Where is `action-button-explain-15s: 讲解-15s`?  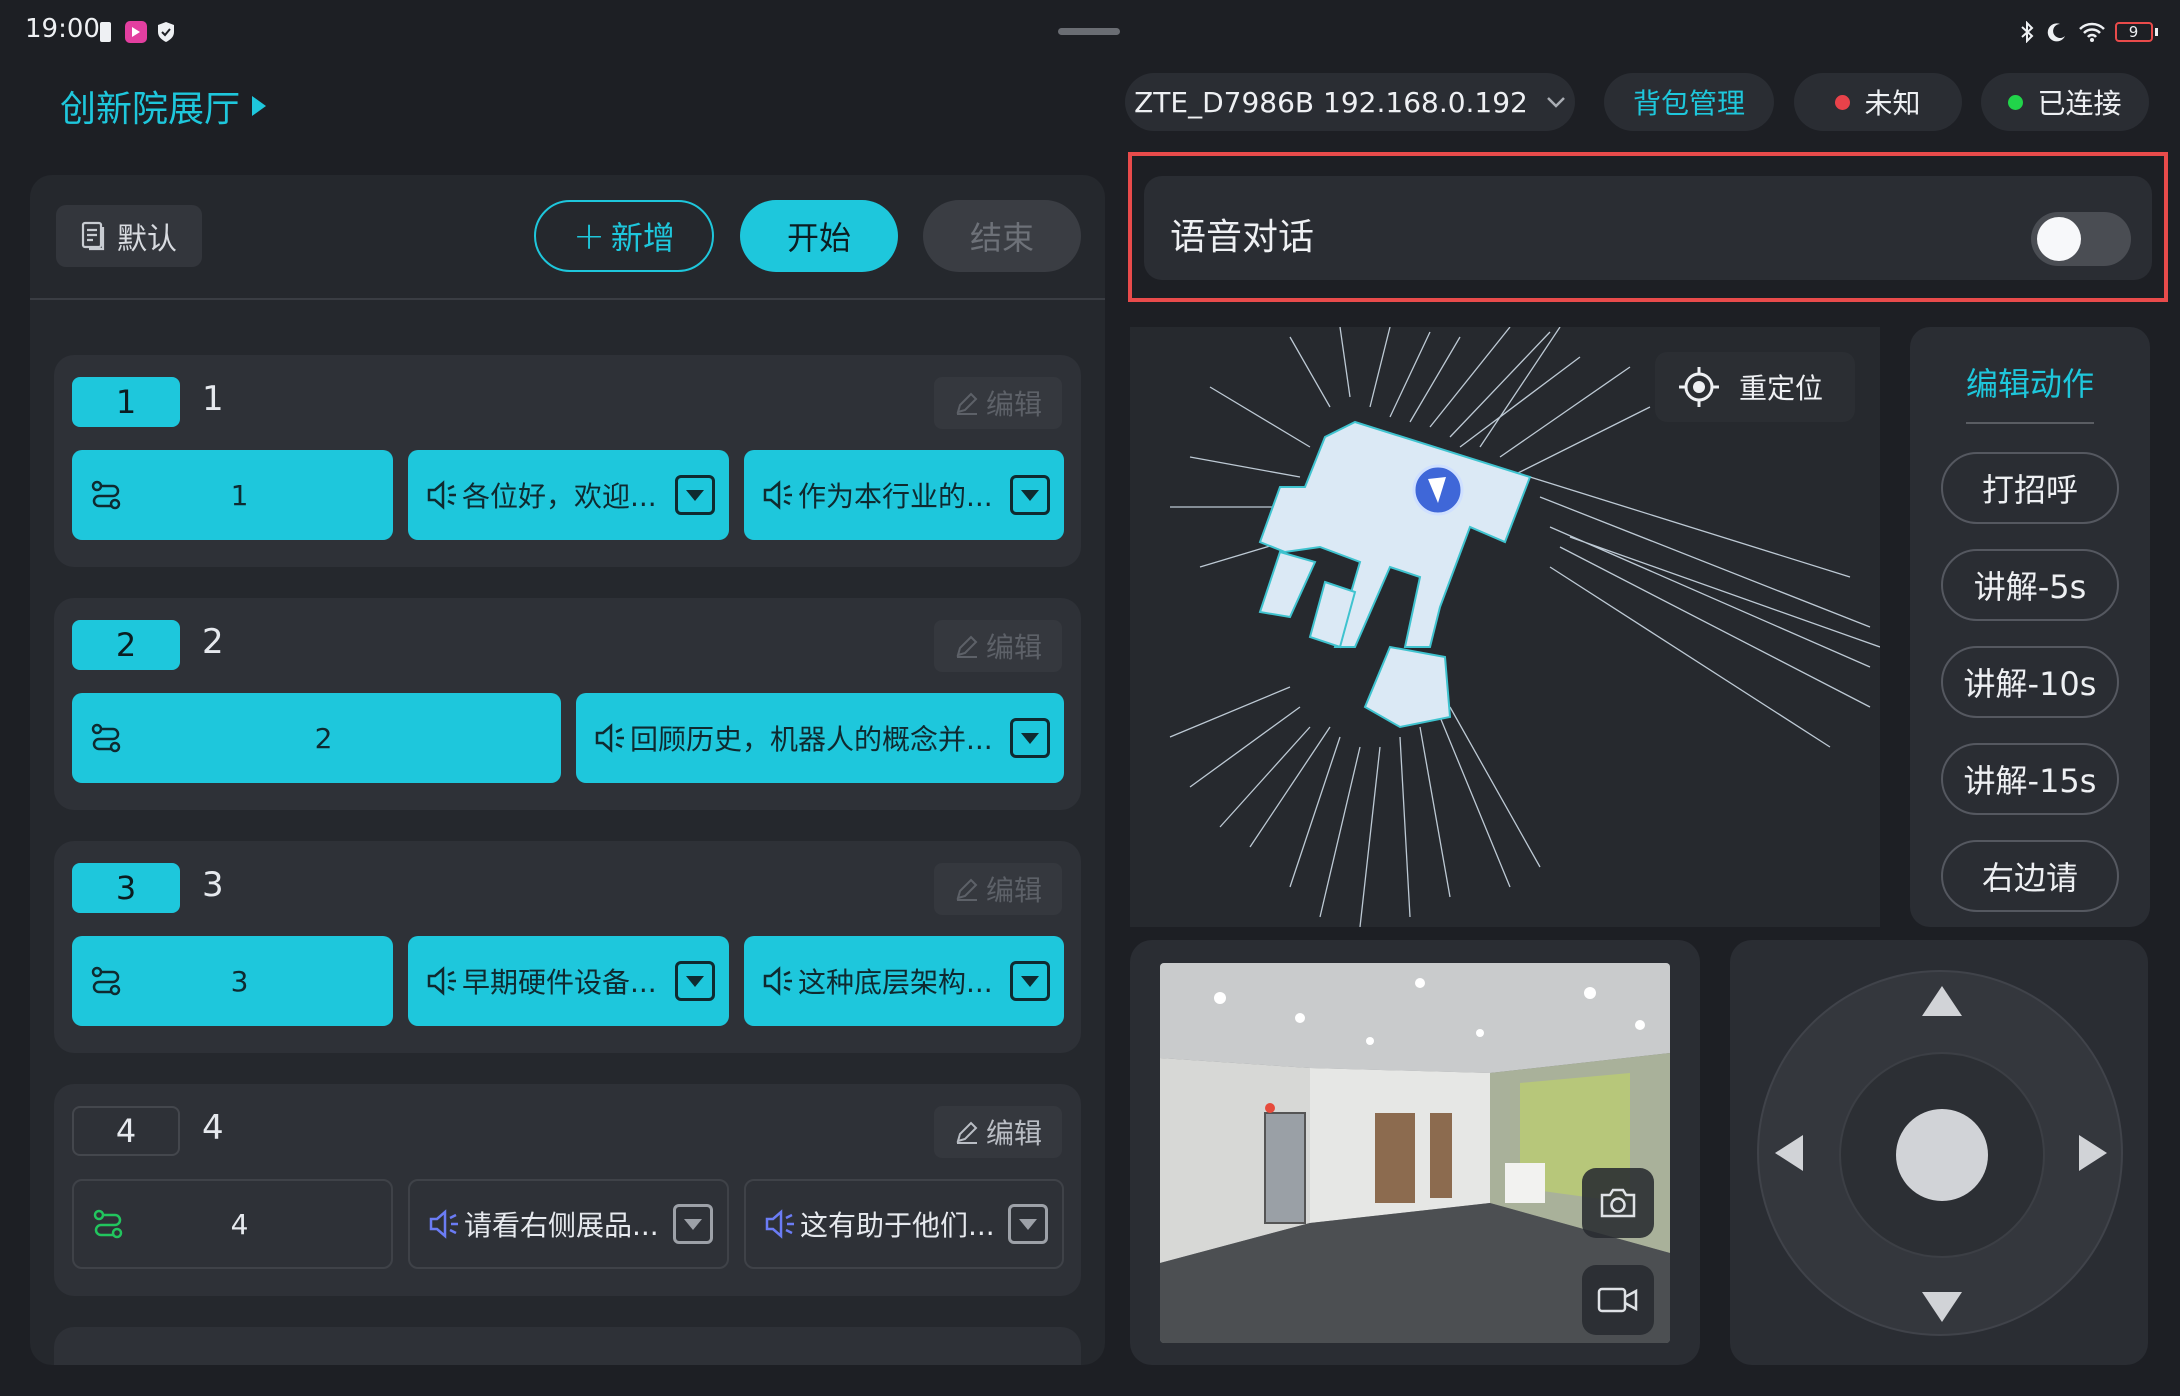
action-button-explain-15s: 讲解-15s is located at coordinates (2030, 779).